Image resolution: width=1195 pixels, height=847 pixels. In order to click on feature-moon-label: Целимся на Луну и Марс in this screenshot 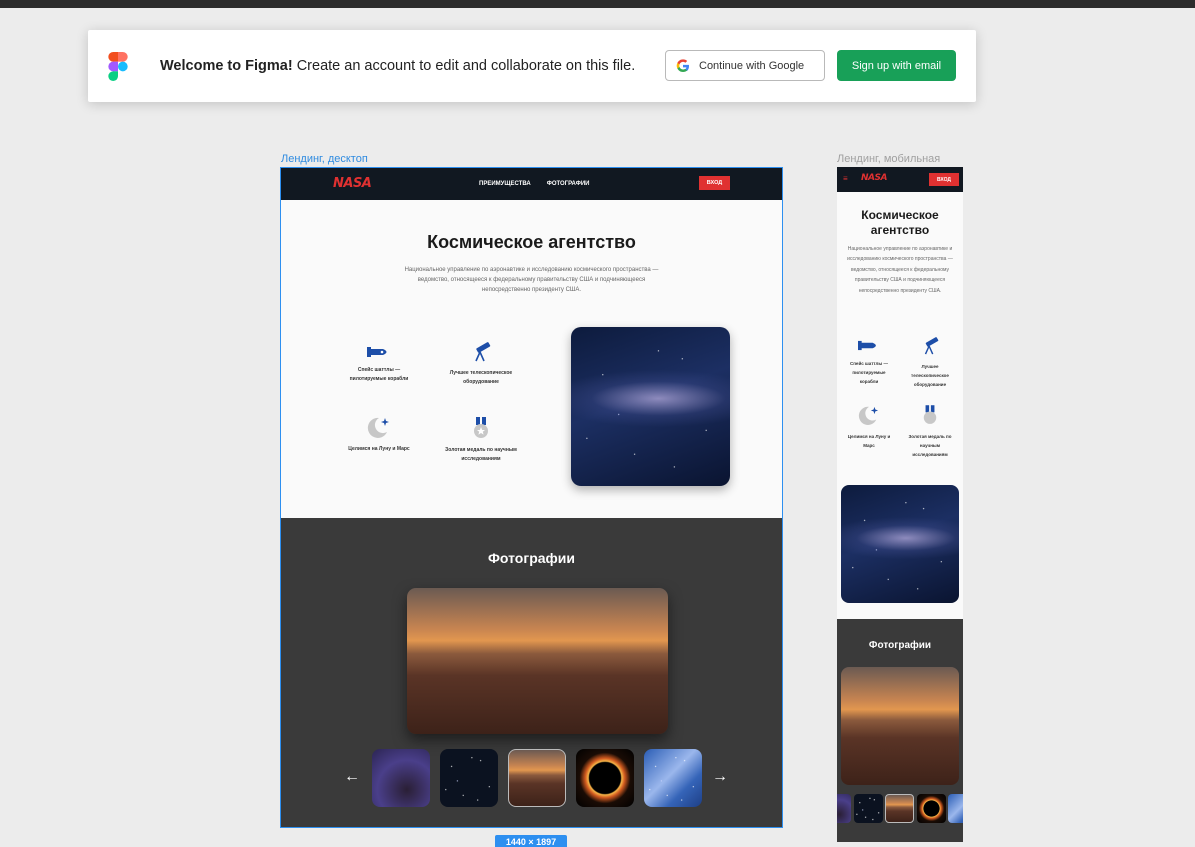, I will do `click(379, 449)`.